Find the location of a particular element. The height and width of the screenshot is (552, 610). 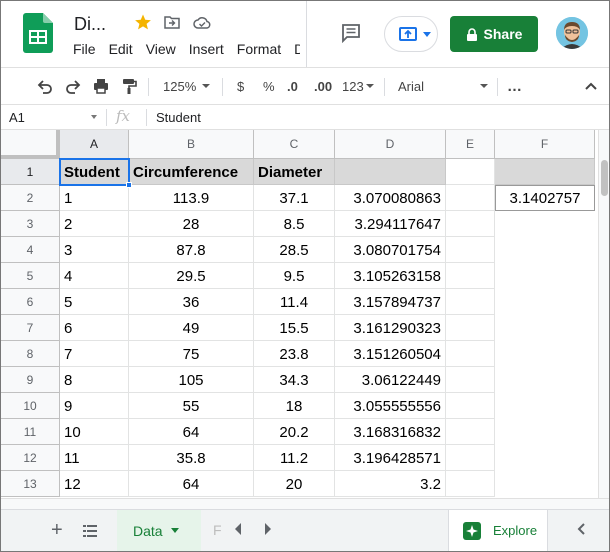

cell-a12: 11 is located at coordinates (94, 458).